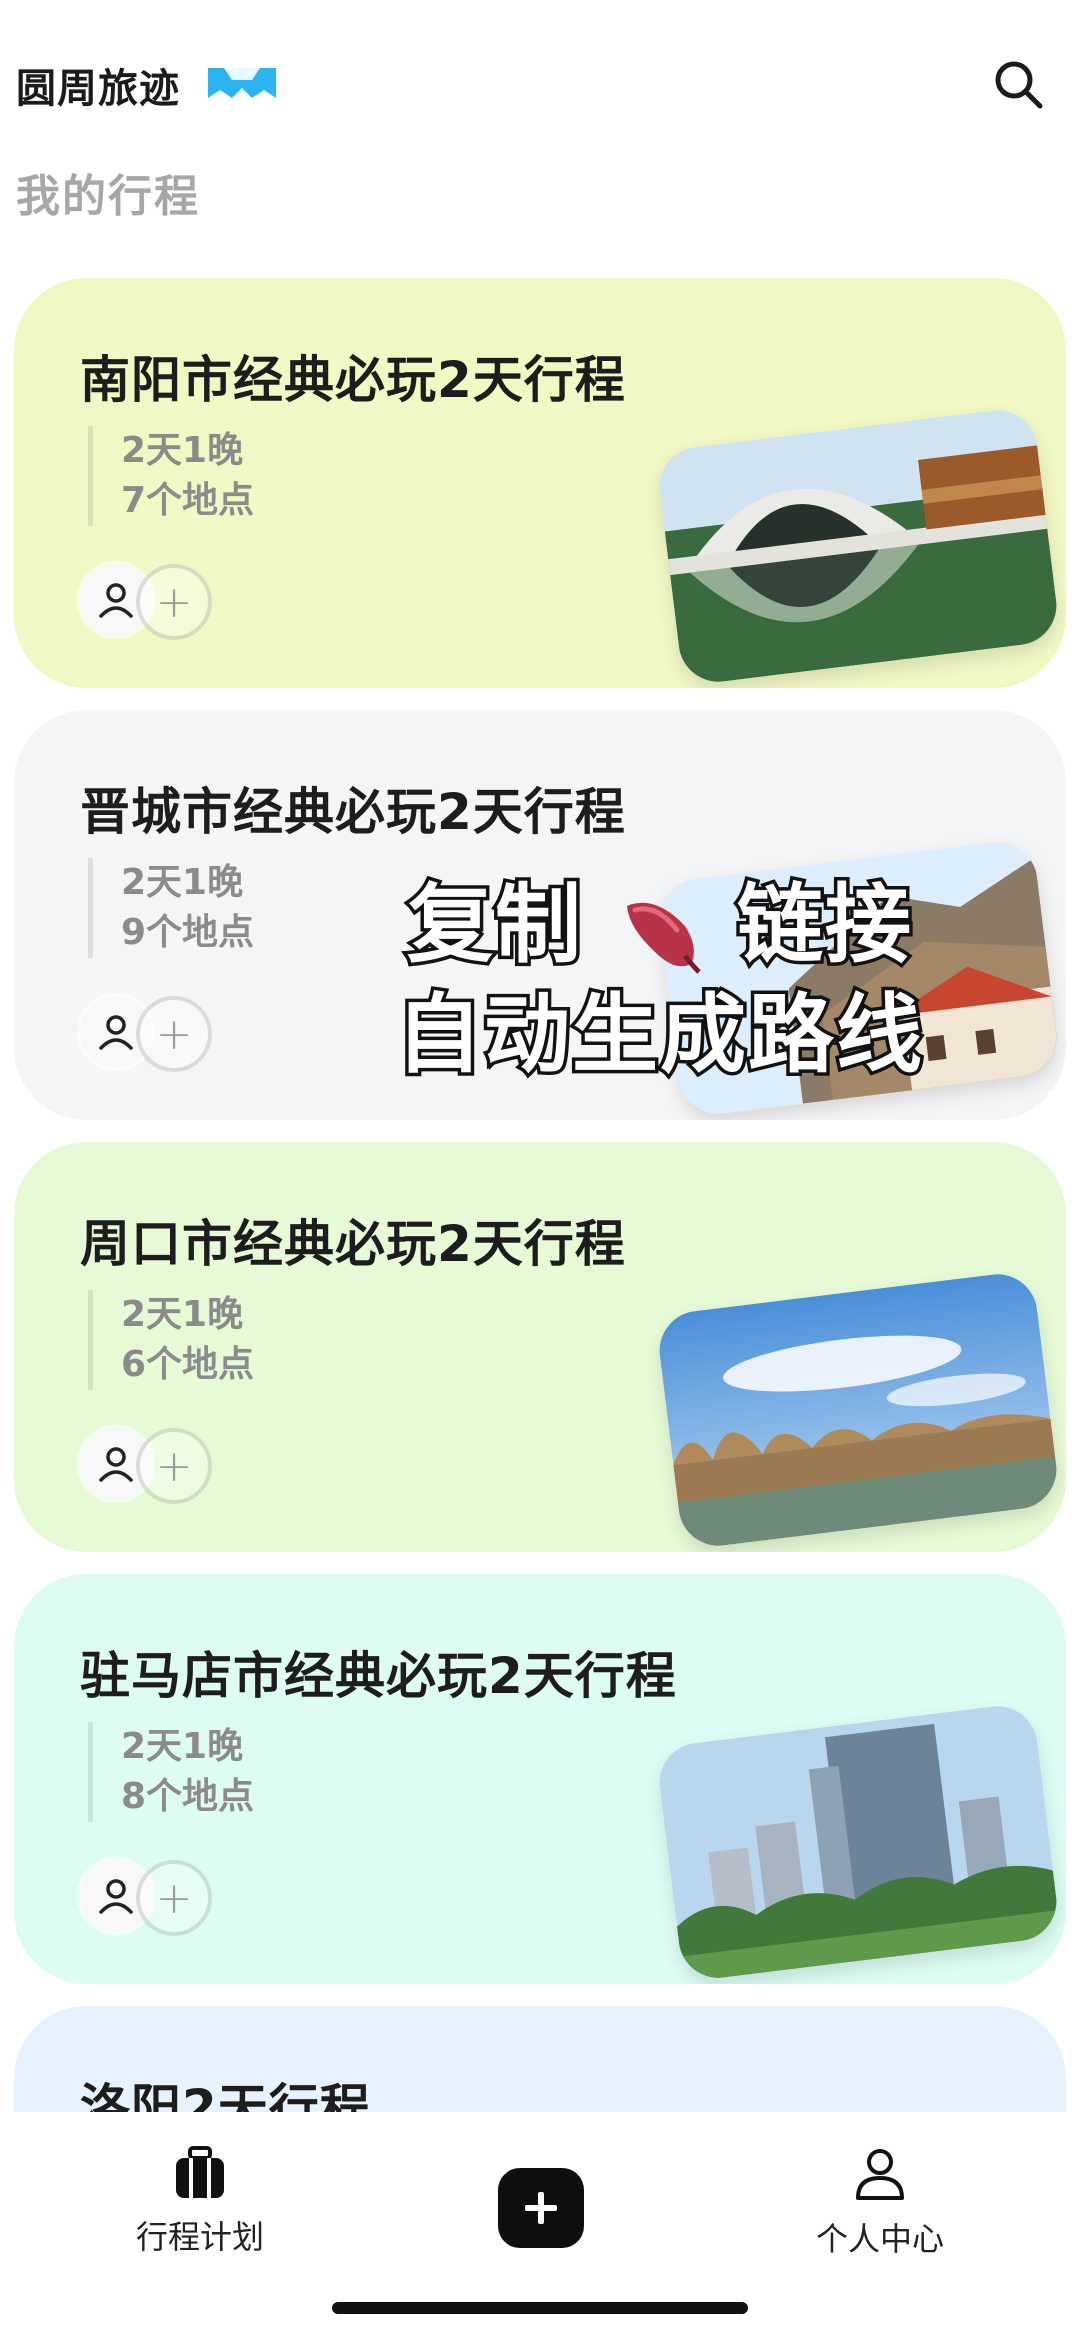 Image resolution: width=1080 pixels, height=2340 pixels. What do you see at coordinates (858, 978) in the screenshot?
I see `mountain-village-photo` at bounding box center [858, 978].